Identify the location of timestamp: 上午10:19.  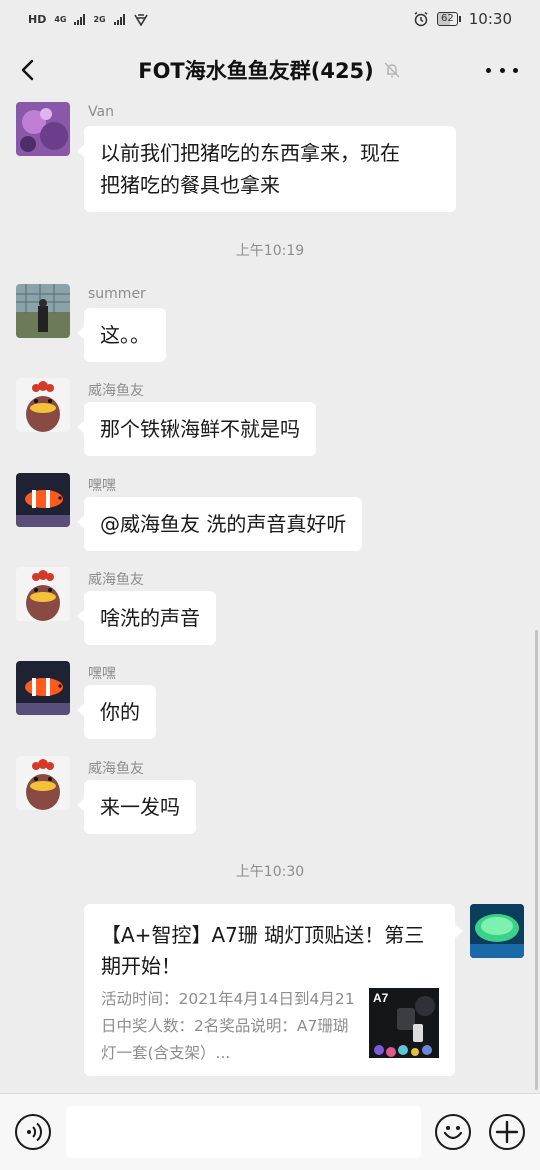
(270, 251).